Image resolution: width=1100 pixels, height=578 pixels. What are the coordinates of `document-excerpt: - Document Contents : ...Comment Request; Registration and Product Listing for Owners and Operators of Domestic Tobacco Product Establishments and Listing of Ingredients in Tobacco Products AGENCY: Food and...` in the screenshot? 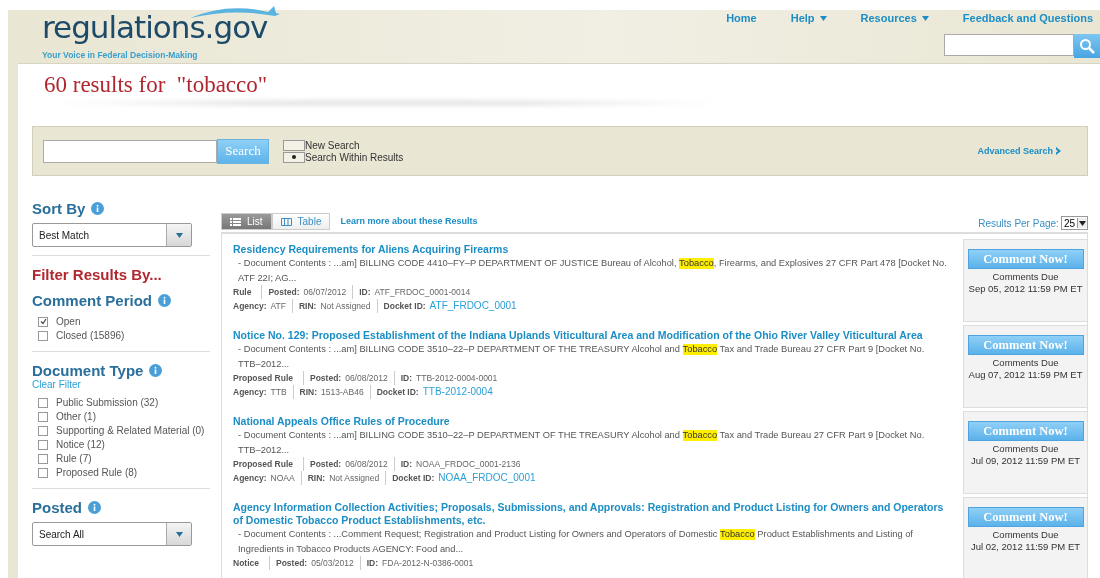 It's located at (575, 542).